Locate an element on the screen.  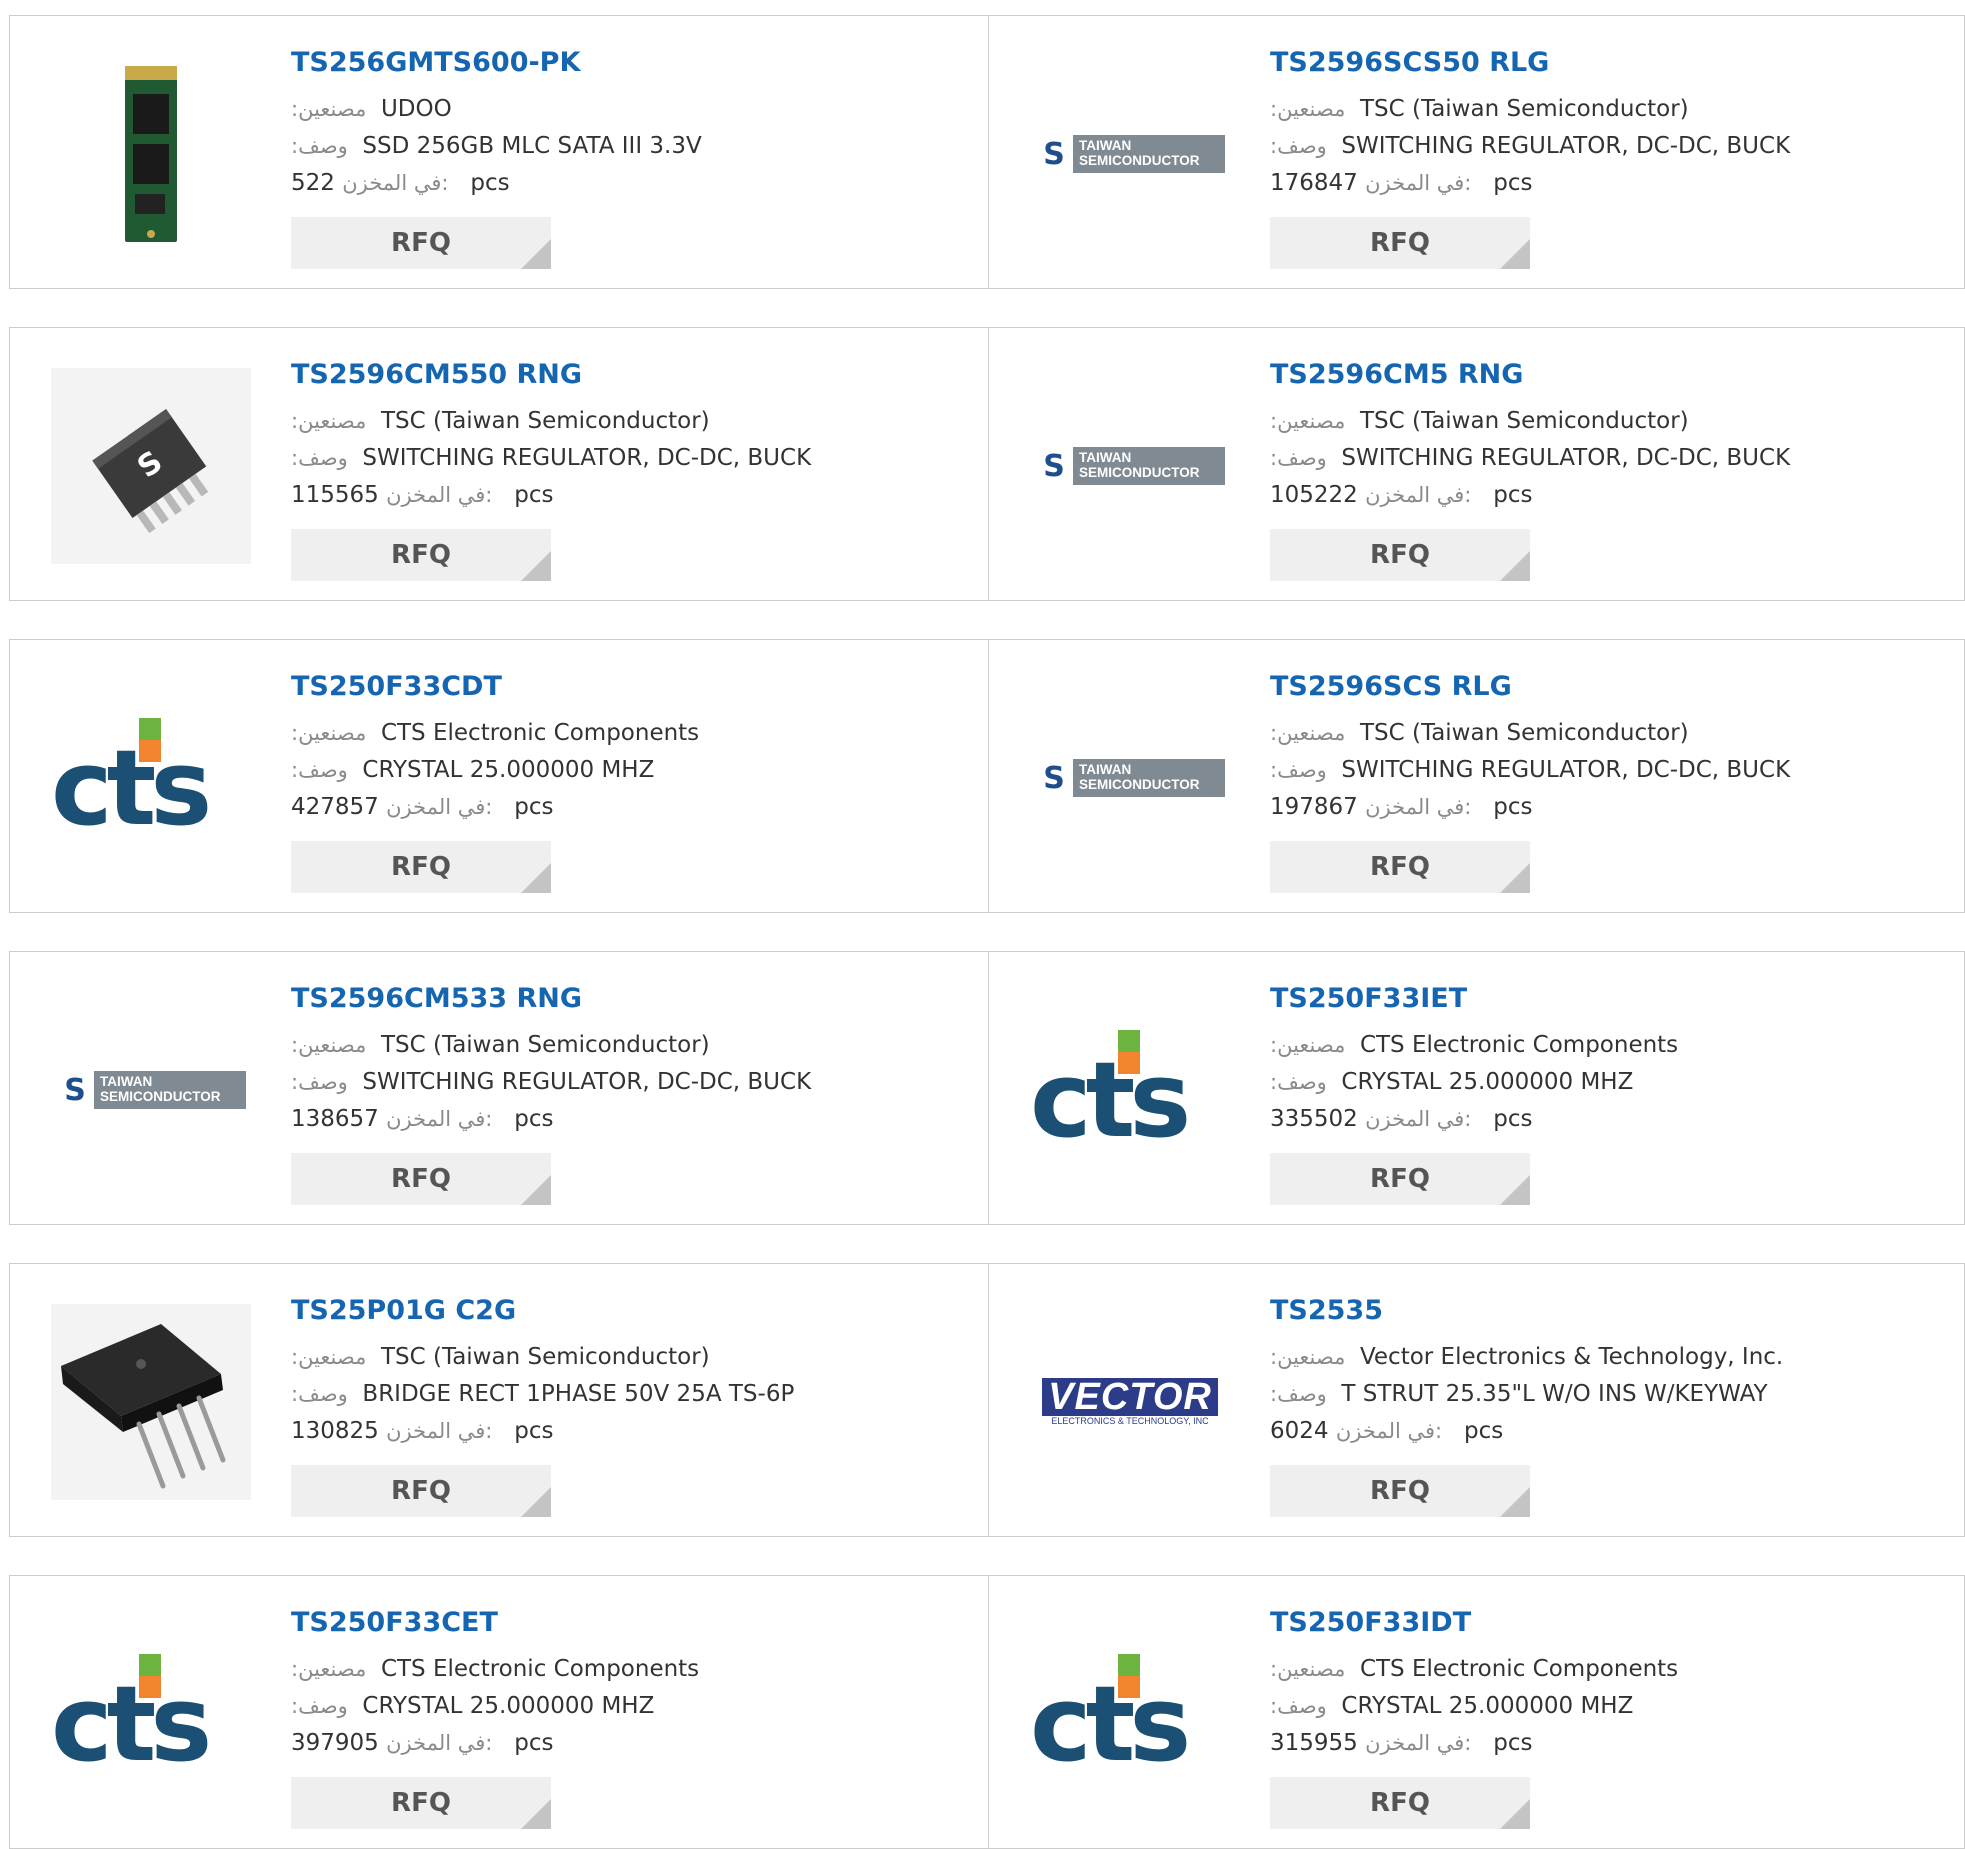
ssd-image is located at coordinates (151, 154).